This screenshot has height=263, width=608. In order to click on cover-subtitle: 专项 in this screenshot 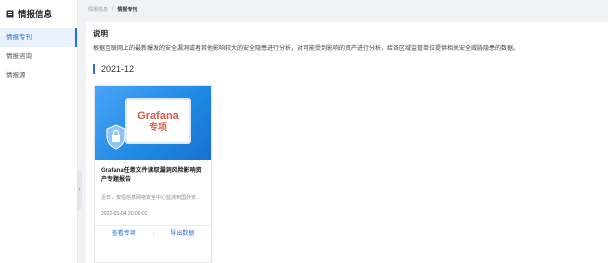, I will do `click(157, 127)`.